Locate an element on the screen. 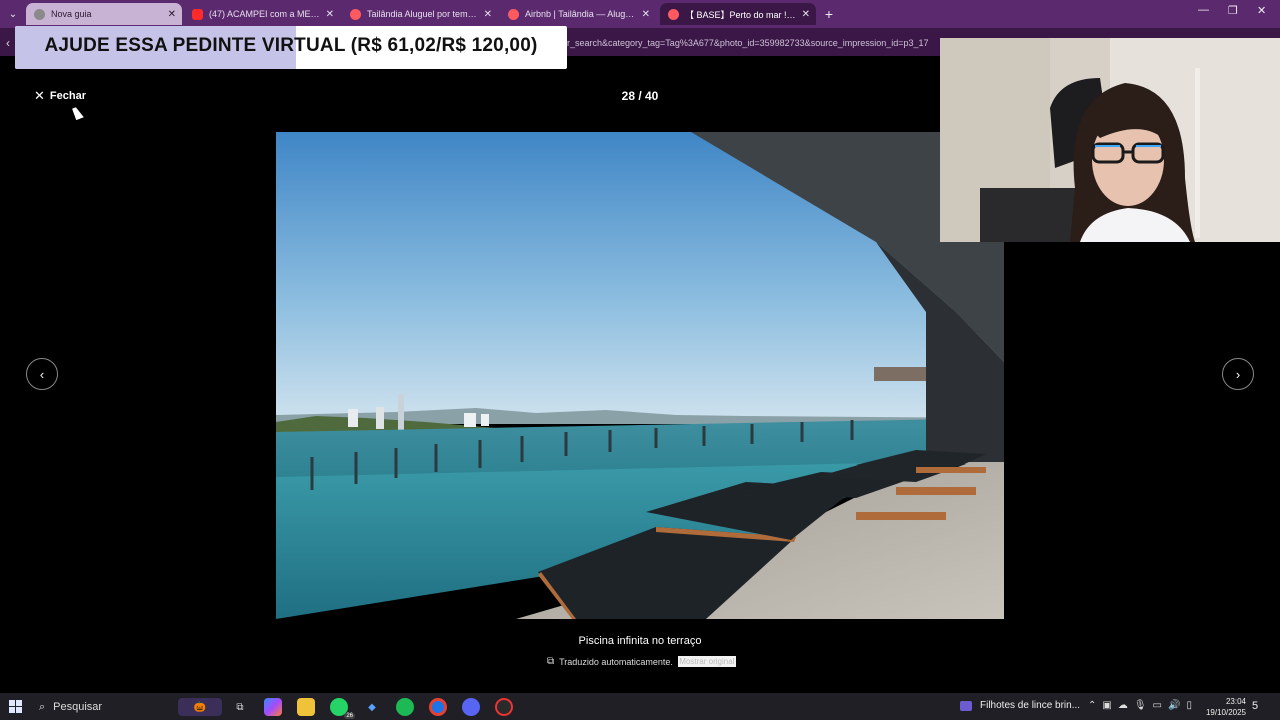 The image size is (1280, 720). system-tray: ⌃ ▣ ☁ 🎙 ▭ 🔊 ▯ is located at coordinates (1140, 705).